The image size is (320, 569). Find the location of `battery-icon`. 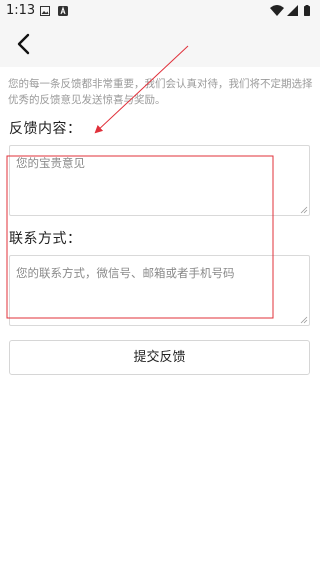

battery-icon is located at coordinates (307, 10).